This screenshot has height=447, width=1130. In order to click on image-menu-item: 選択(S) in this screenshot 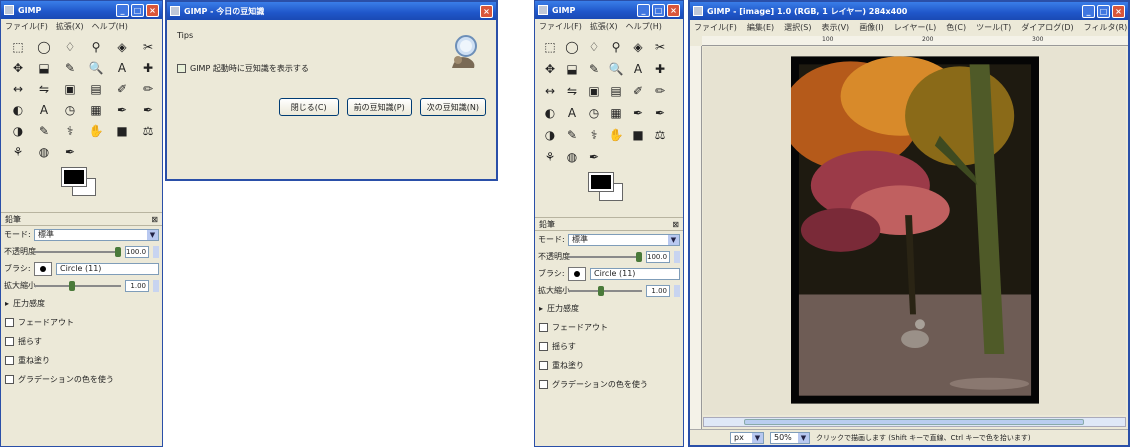, I will do `click(797, 27)`.